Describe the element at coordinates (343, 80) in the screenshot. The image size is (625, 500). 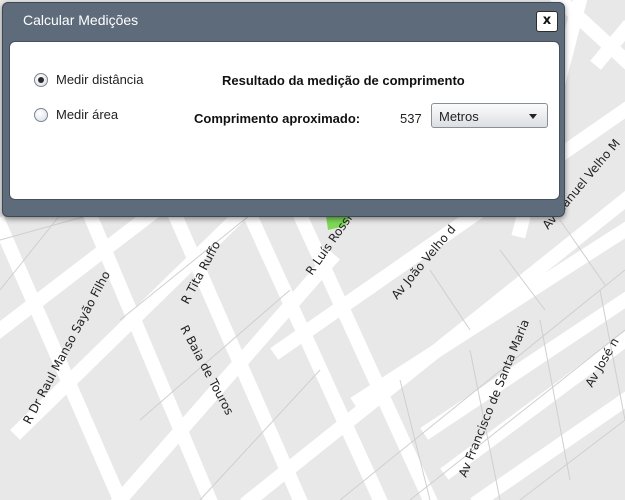
I see `result-title: Resultado da medição de comprimento` at that location.